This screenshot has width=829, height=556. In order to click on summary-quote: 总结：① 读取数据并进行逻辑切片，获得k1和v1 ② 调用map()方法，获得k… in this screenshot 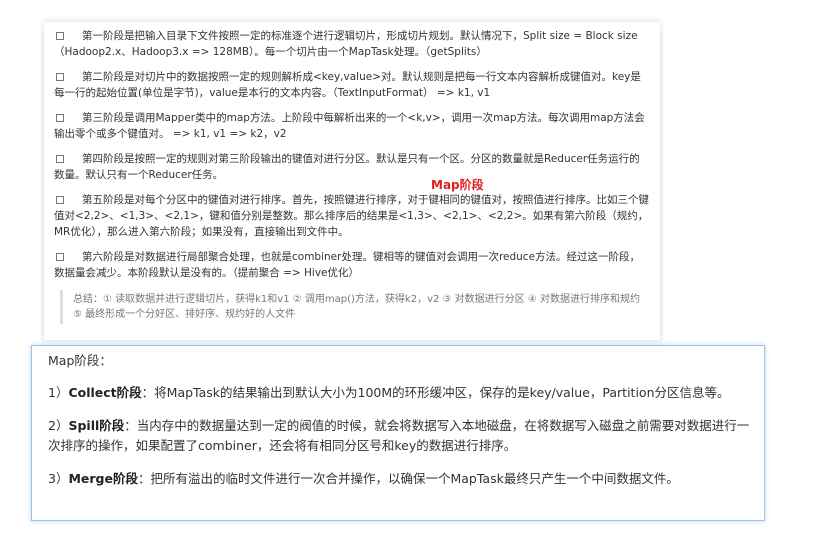, I will do `click(355, 307)`.